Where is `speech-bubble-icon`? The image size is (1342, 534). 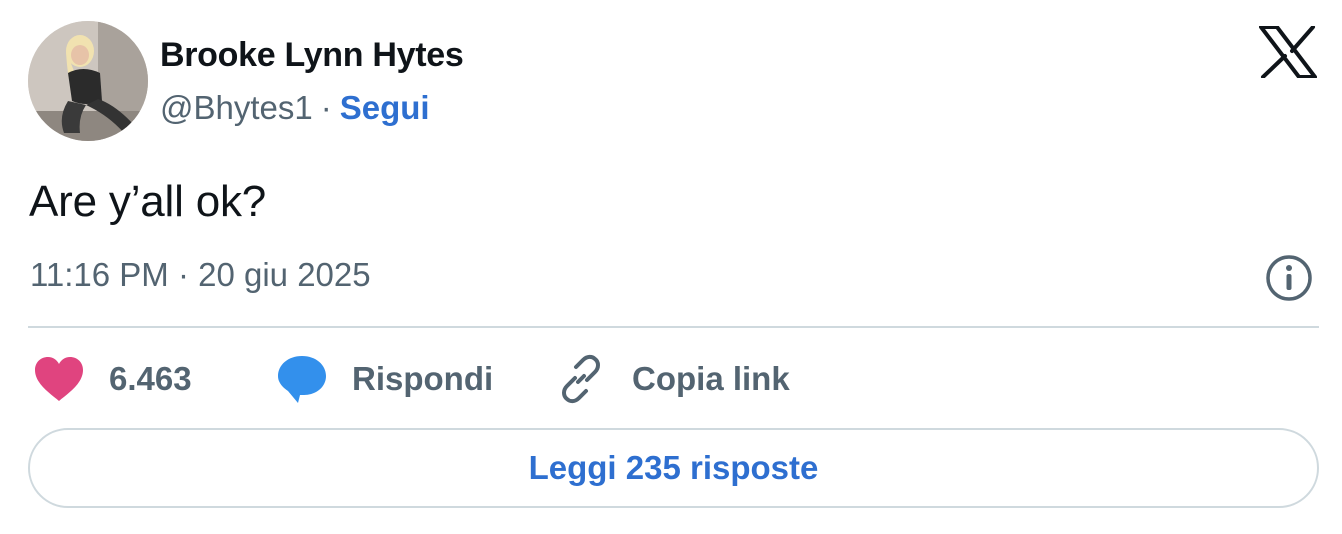
speech-bubble-icon is located at coordinates (302, 379).